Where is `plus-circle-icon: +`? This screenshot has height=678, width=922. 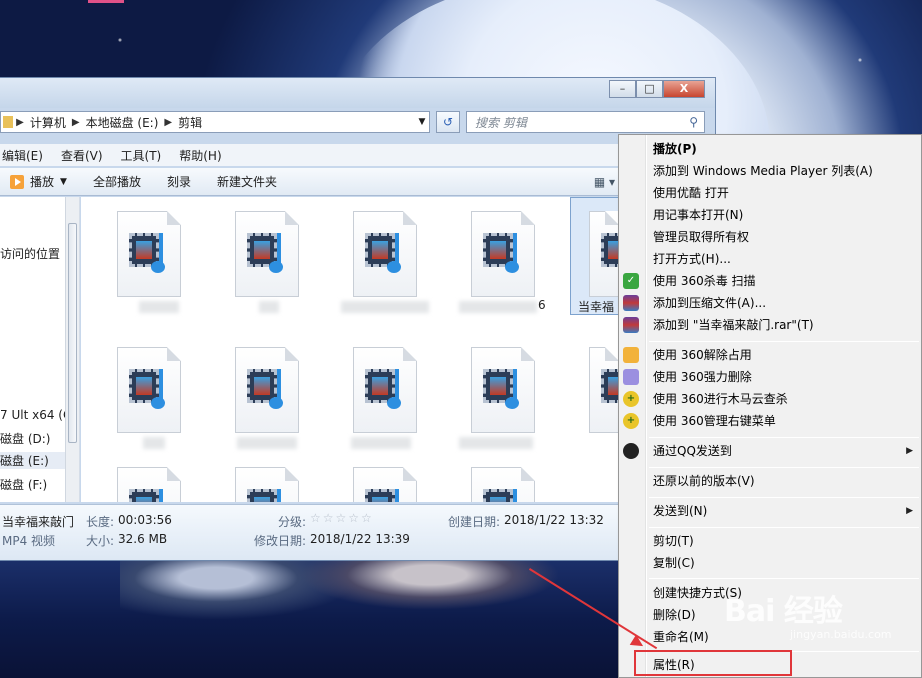 plus-circle-icon: + is located at coordinates (631, 399).